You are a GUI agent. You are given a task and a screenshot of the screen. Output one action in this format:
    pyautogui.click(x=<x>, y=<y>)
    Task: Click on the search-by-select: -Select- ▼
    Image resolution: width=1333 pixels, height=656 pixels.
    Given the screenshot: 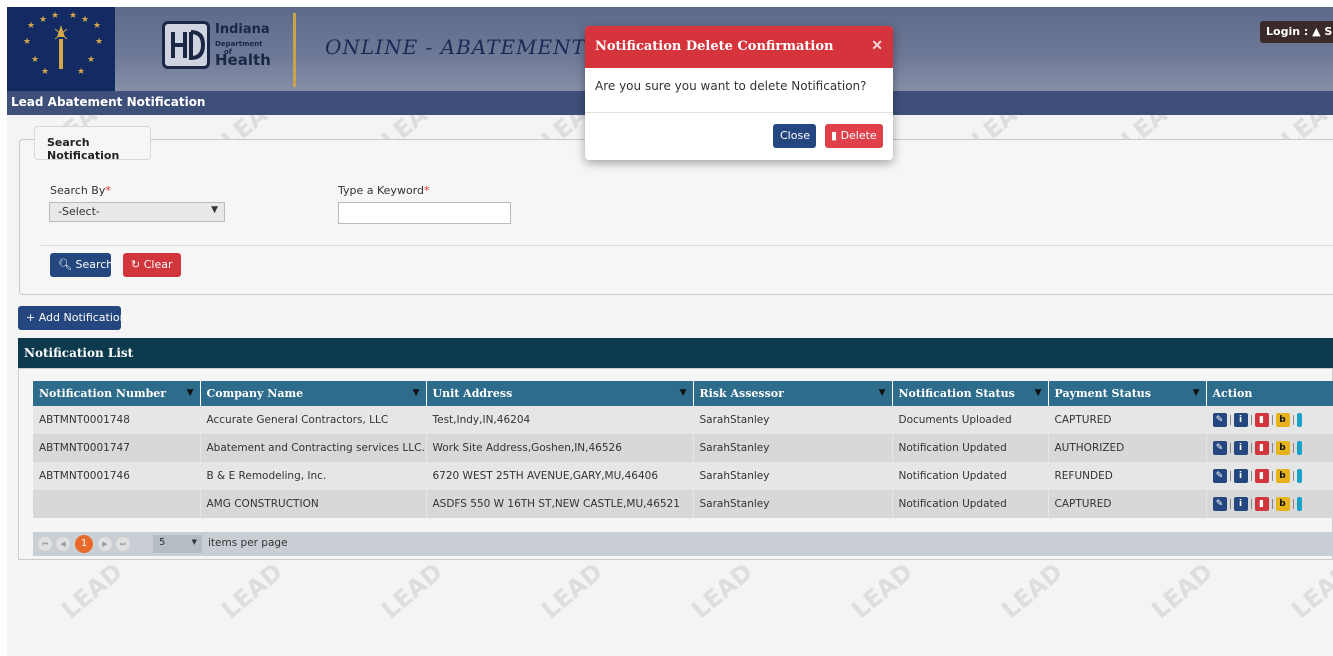 What is the action you would take?
    pyautogui.click(x=137, y=212)
    